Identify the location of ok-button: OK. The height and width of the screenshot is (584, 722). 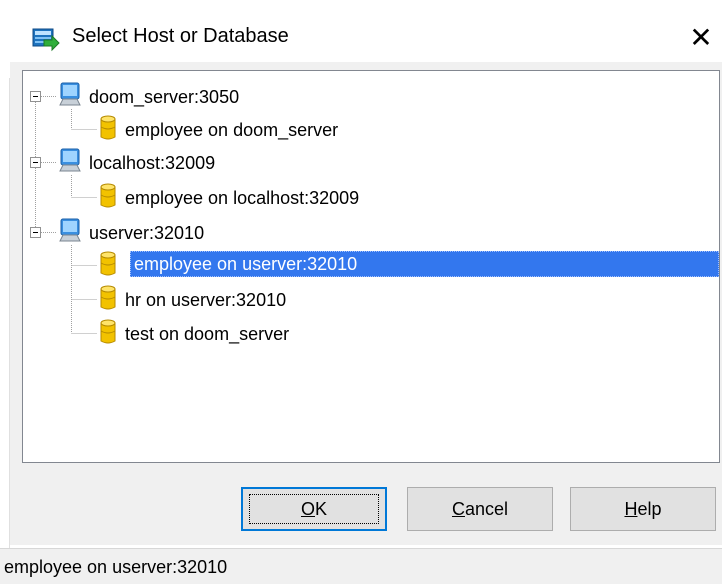
(314, 509).